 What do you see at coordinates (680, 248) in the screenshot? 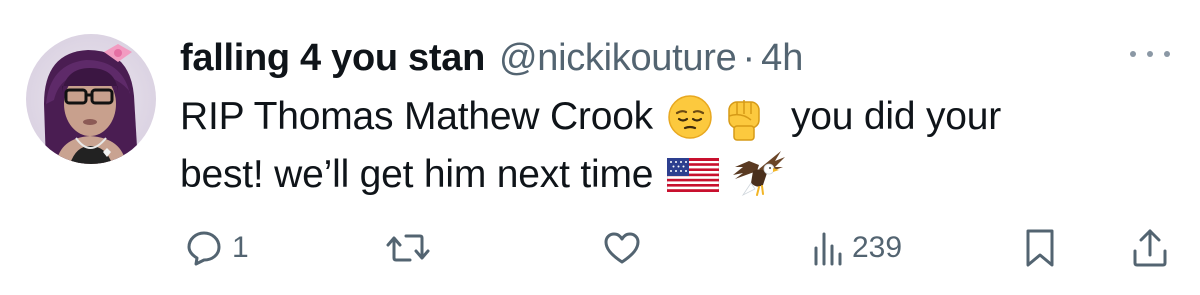
I see `action-bar: 1 239` at bounding box center [680, 248].